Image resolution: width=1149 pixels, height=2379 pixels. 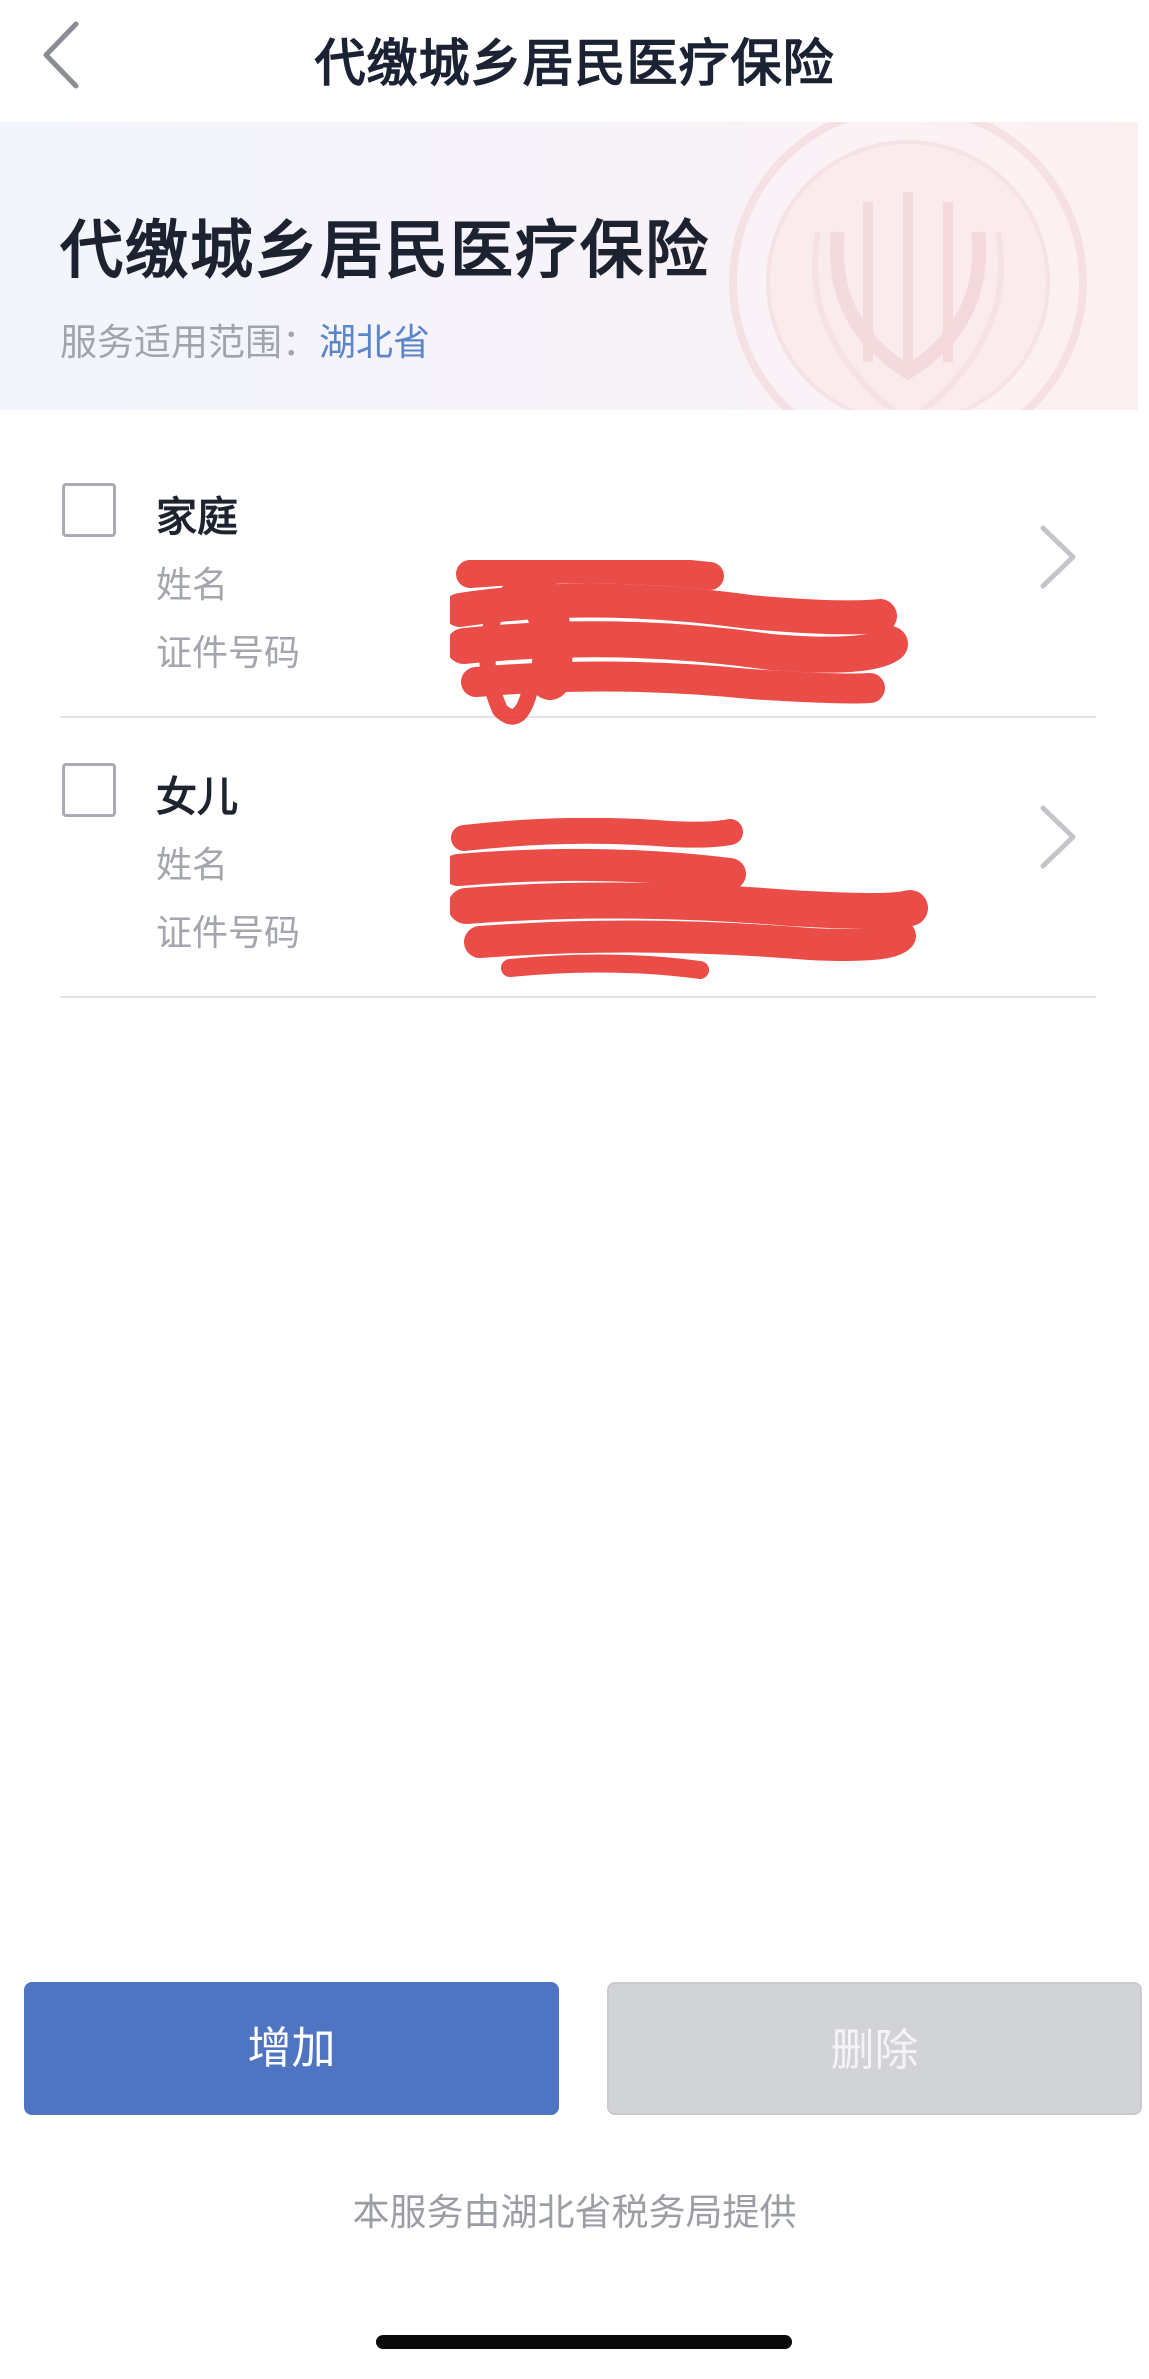 What do you see at coordinates (374, 342) in the screenshot?
I see `scope-value: 湖北省` at bounding box center [374, 342].